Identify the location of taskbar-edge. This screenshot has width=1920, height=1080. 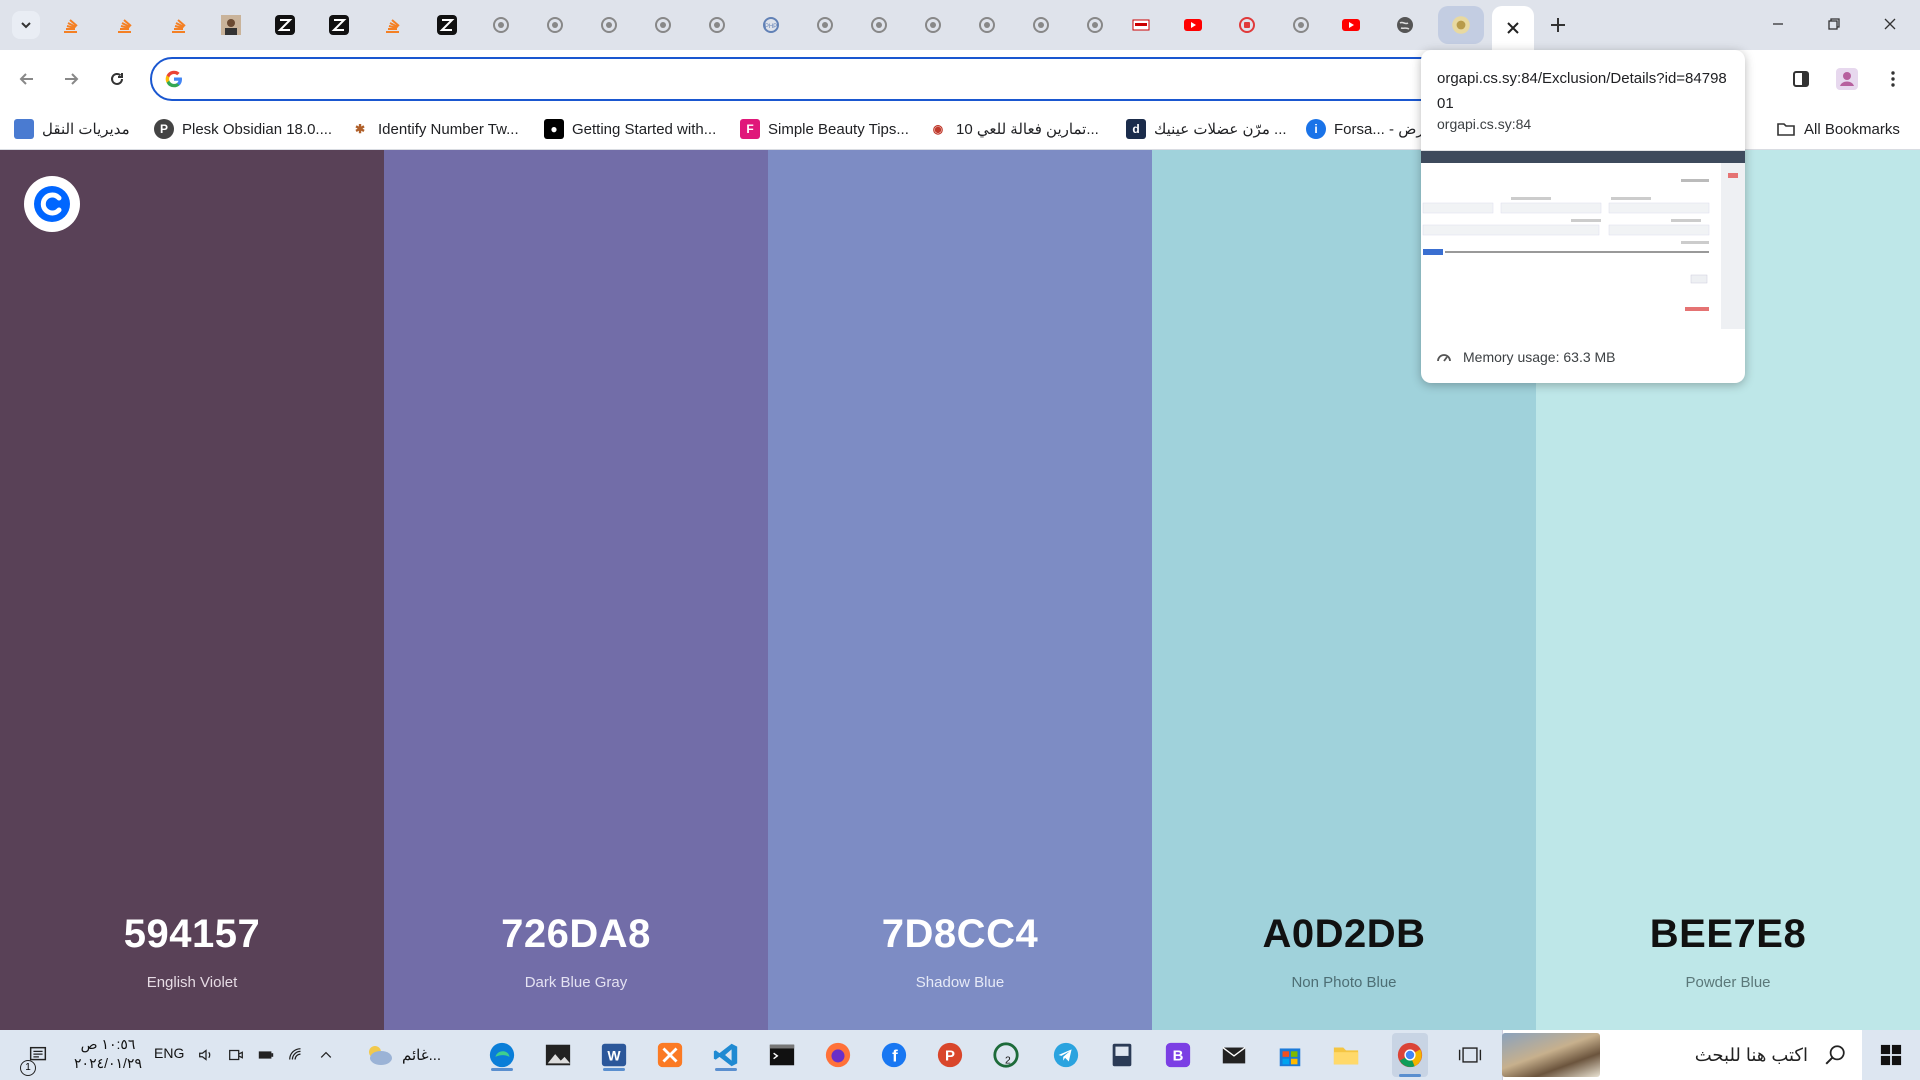
(502, 1055).